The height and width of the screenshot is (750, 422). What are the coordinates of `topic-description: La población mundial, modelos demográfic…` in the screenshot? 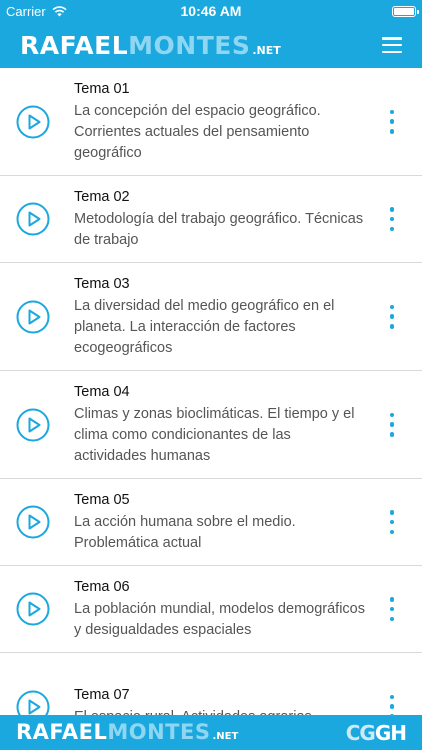 It's located at (219, 619).